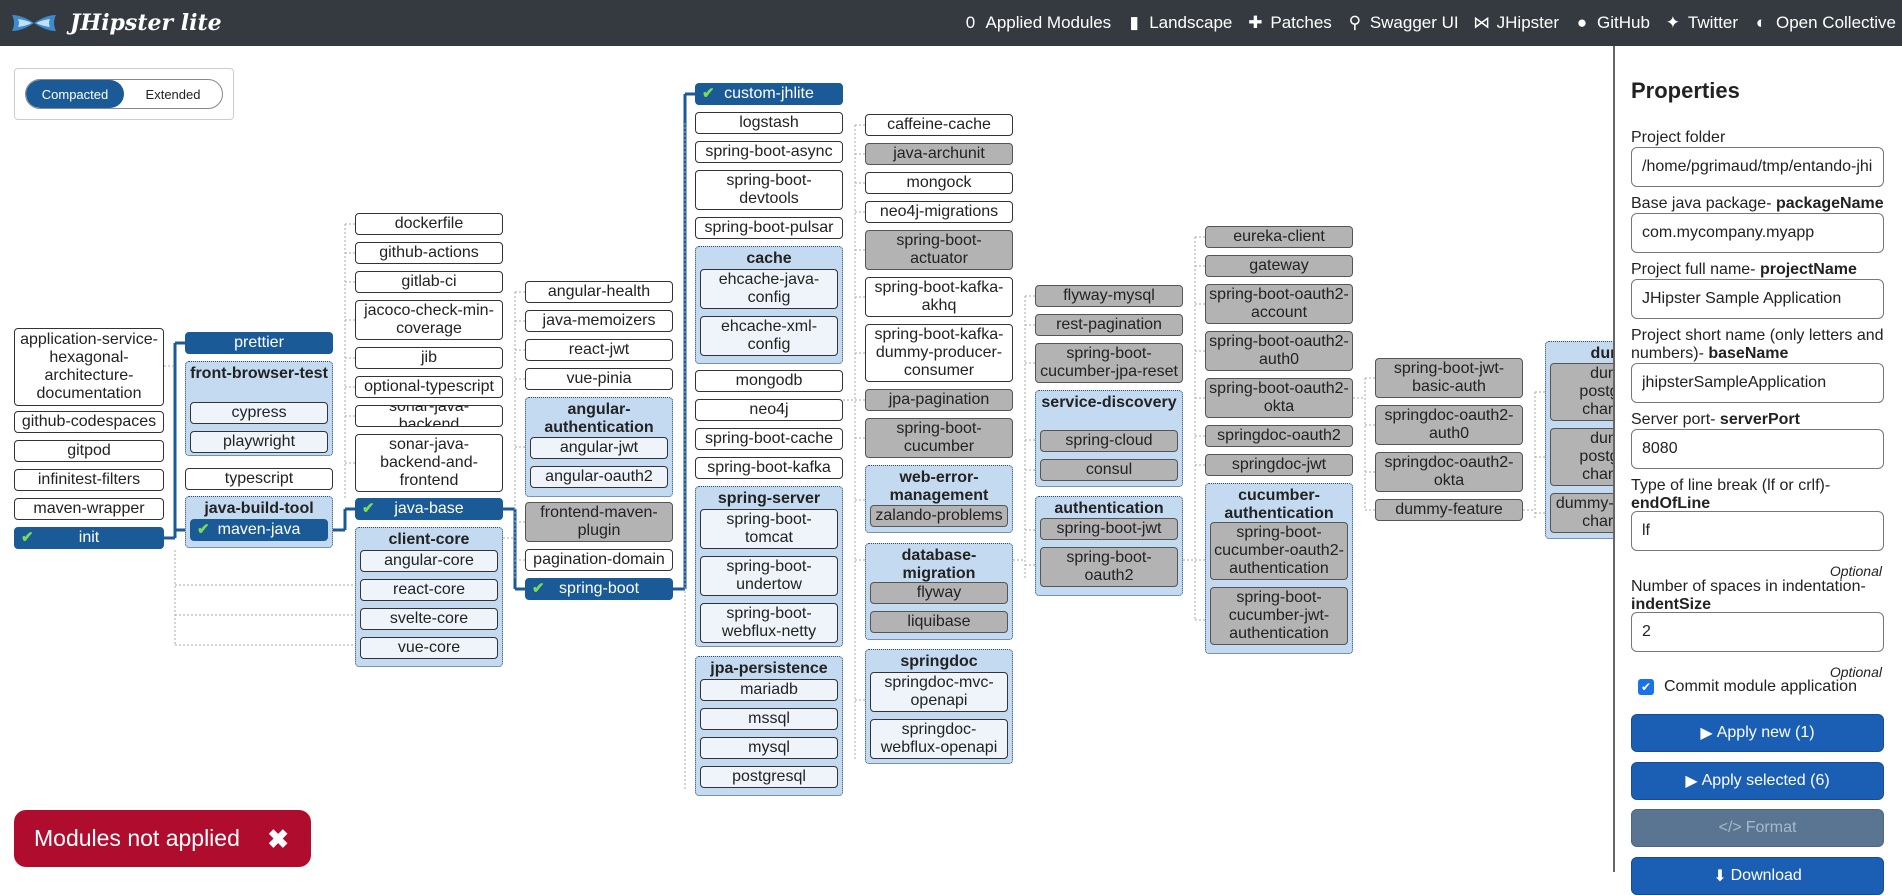 The width and height of the screenshot is (1902, 895). I want to click on field-input-endOfLine, so click(1757, 531).